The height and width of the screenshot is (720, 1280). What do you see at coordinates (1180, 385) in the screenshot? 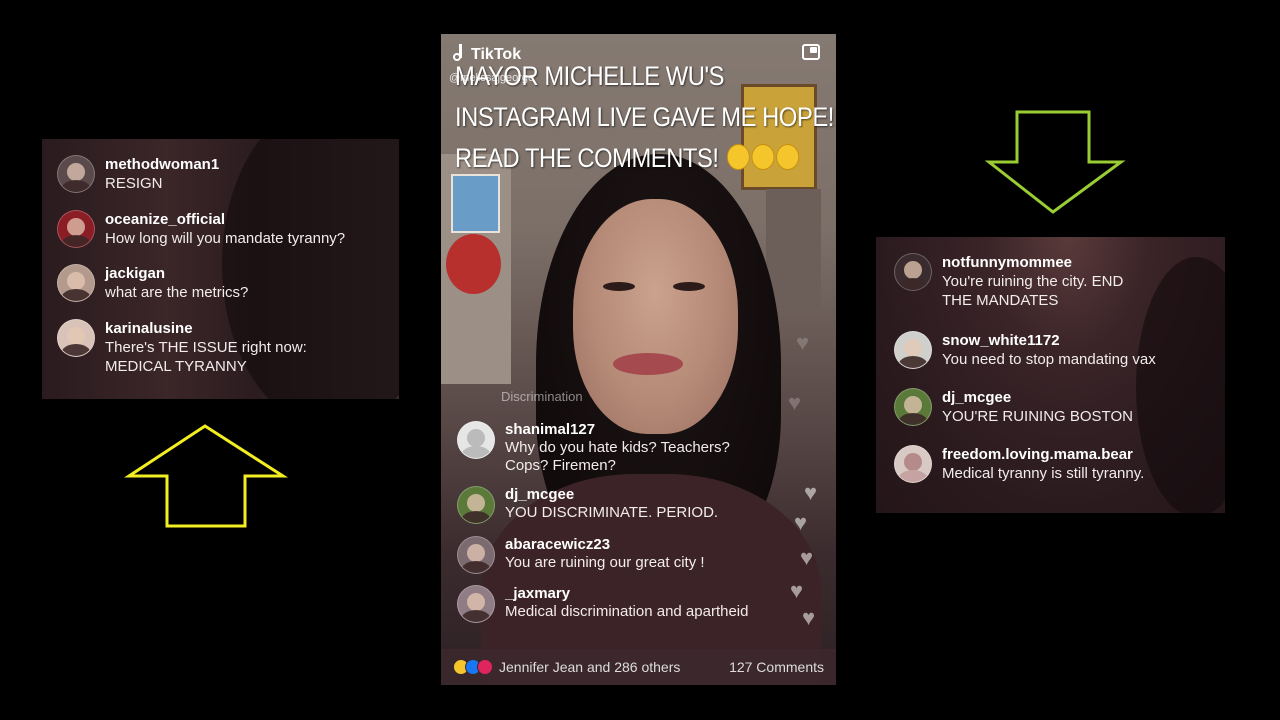
I see `background-shadow` at bounding box center [1180, 385].